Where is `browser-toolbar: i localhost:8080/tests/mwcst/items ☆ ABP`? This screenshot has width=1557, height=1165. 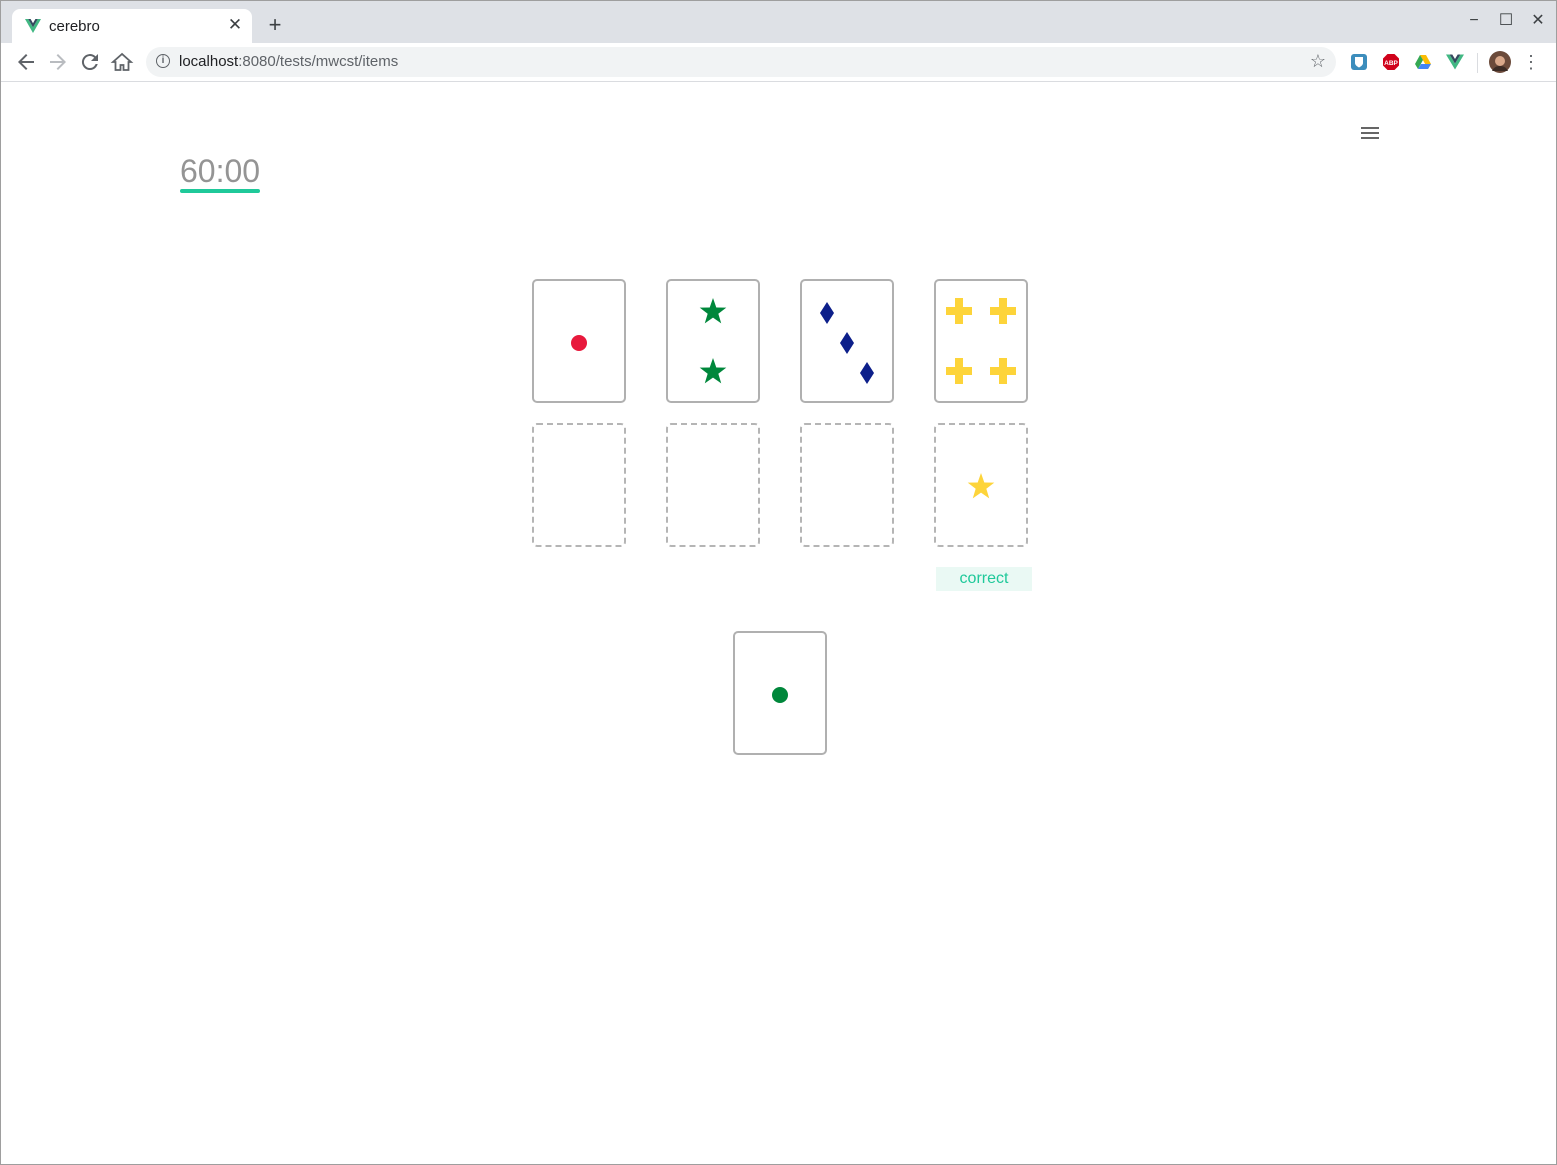 browser-toolbar: i localhost:8080/tests/mwcst/items ☆ ABP is located at coordinates (778, 62).